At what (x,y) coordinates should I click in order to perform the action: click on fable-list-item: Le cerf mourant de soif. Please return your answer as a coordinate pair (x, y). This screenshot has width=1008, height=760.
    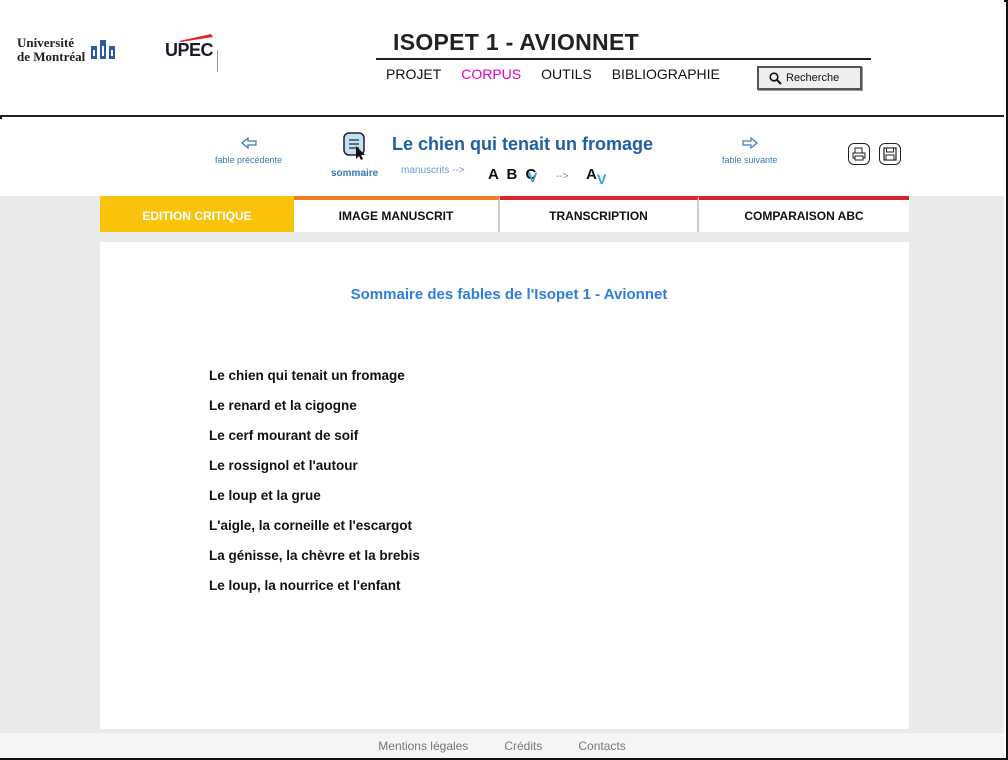
    Looking at the image, I should click on (314, 443).